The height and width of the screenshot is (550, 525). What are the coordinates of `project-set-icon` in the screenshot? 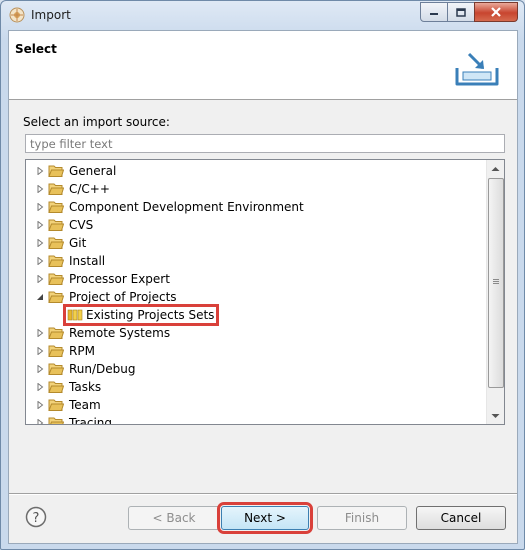 It's located at (75, 315).